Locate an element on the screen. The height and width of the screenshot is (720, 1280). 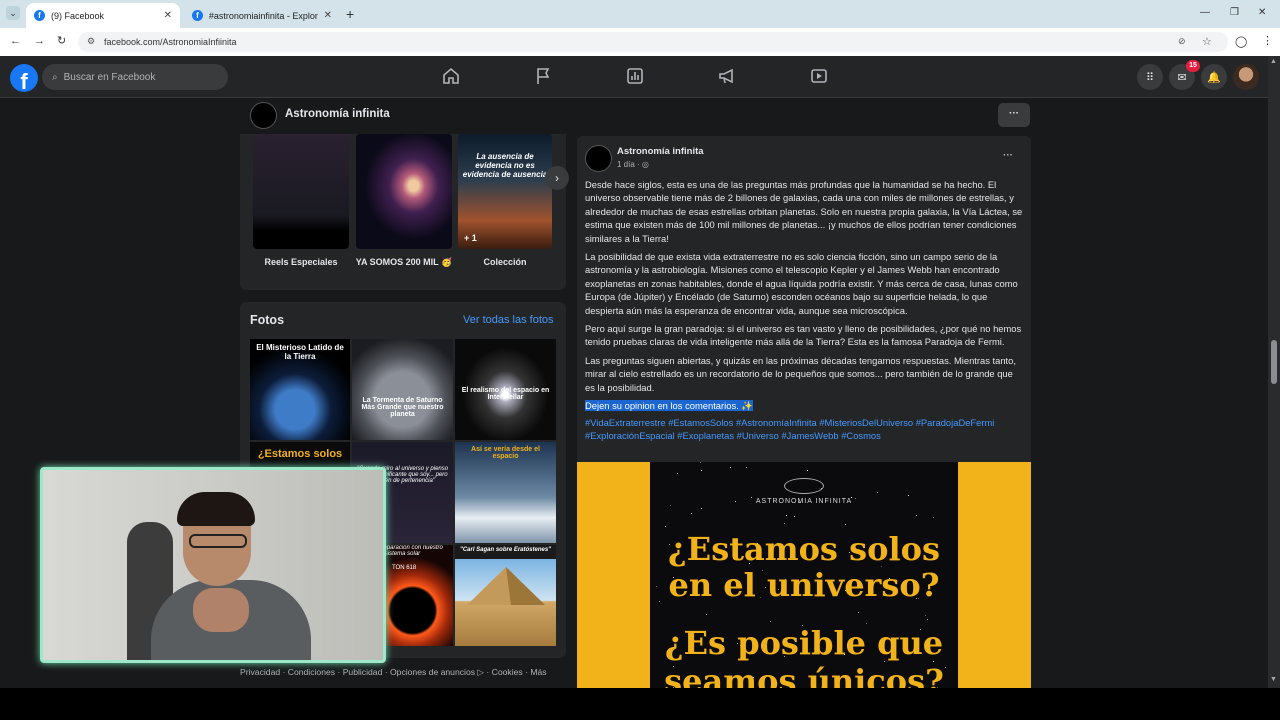
photos-title: Fotos is located at coordinates (267, 320).